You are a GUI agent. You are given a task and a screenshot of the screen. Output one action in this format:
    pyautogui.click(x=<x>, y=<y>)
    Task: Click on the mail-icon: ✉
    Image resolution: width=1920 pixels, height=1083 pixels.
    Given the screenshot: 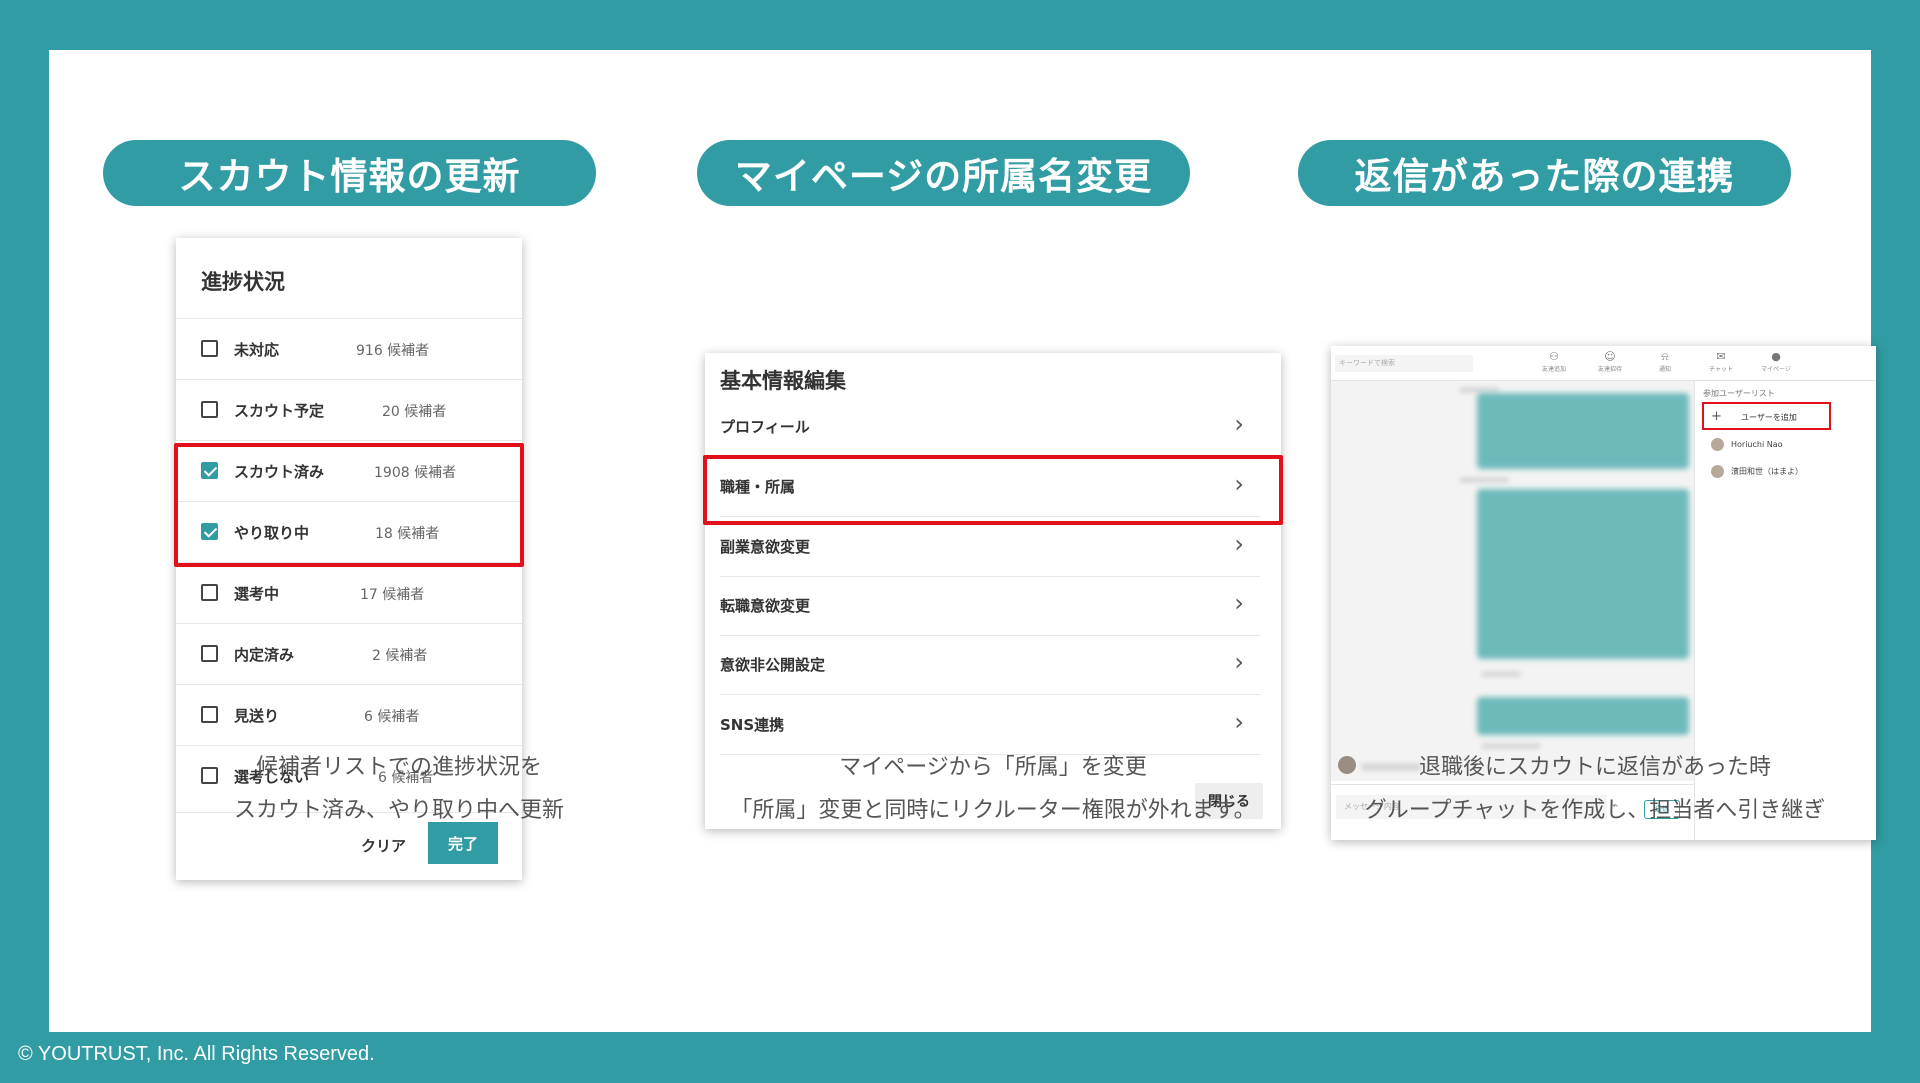 What is the action you would take?
    pyautogui.click(x=1721, y=356)
    